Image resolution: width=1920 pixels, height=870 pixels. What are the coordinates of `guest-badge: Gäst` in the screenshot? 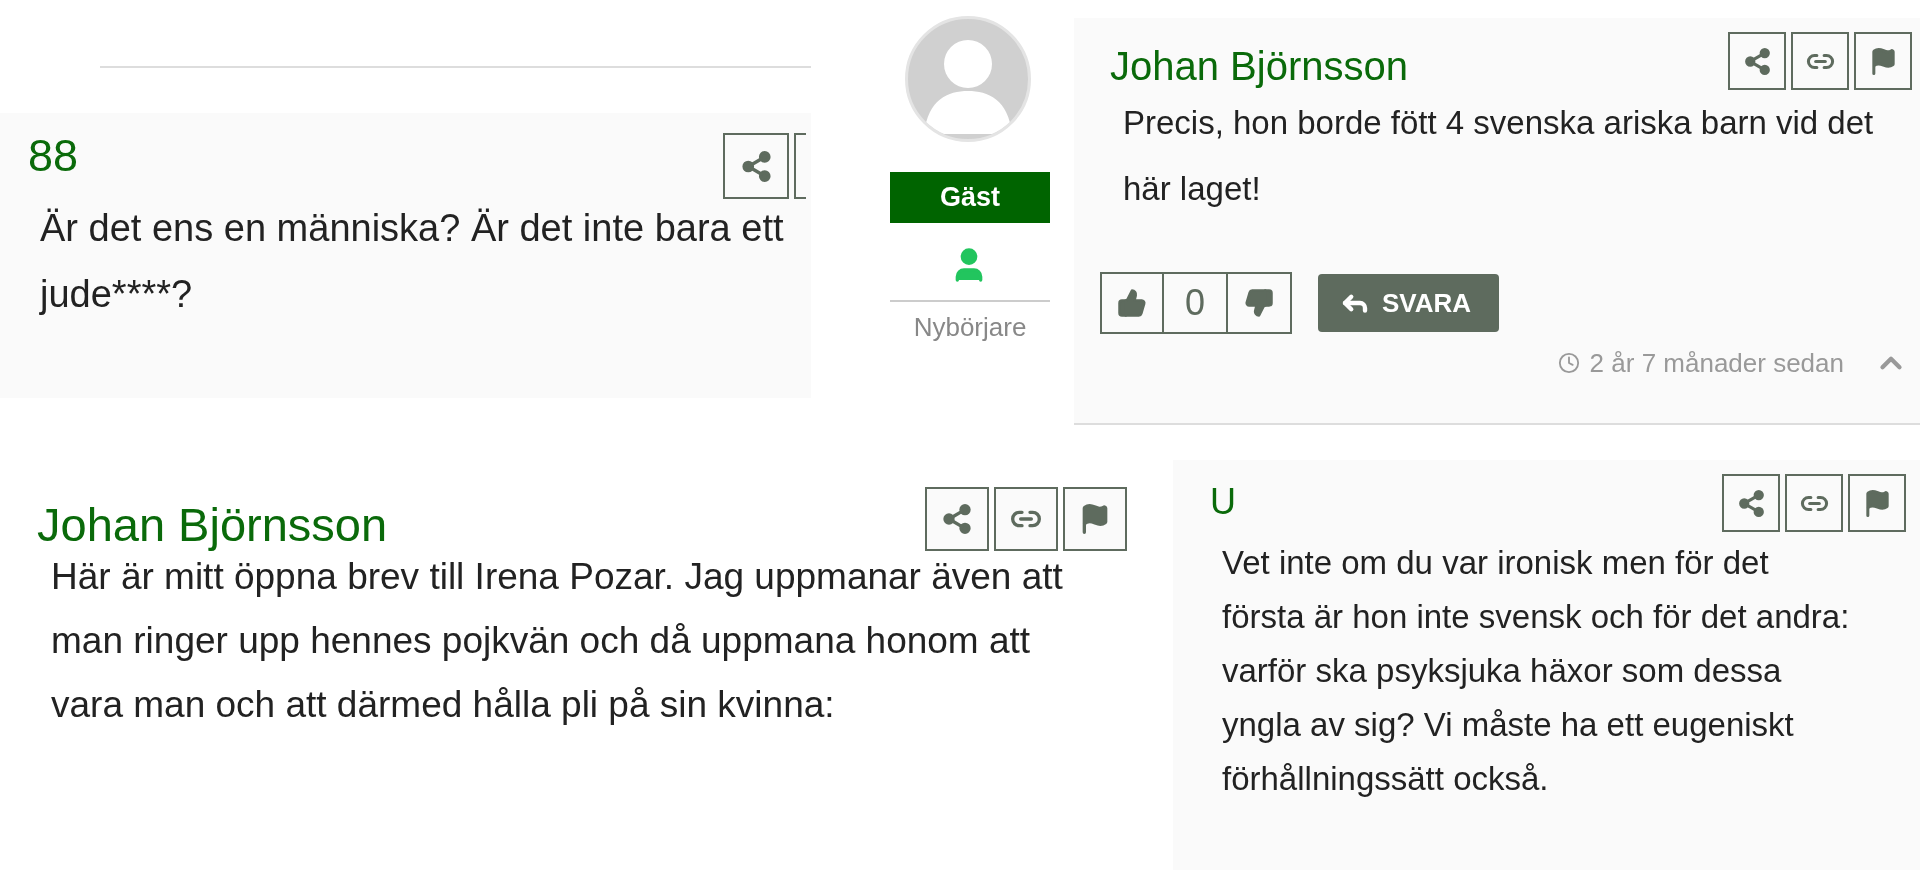 It's located at (970, 197).